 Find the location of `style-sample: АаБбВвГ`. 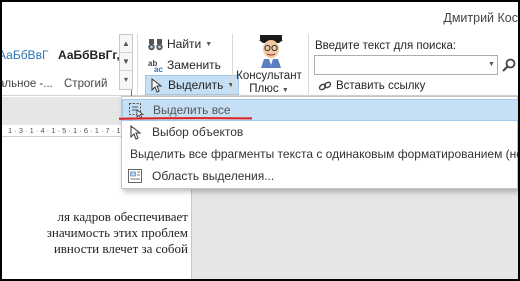

style-sample: АаБбВвГ is located at coordinates (25, 55).